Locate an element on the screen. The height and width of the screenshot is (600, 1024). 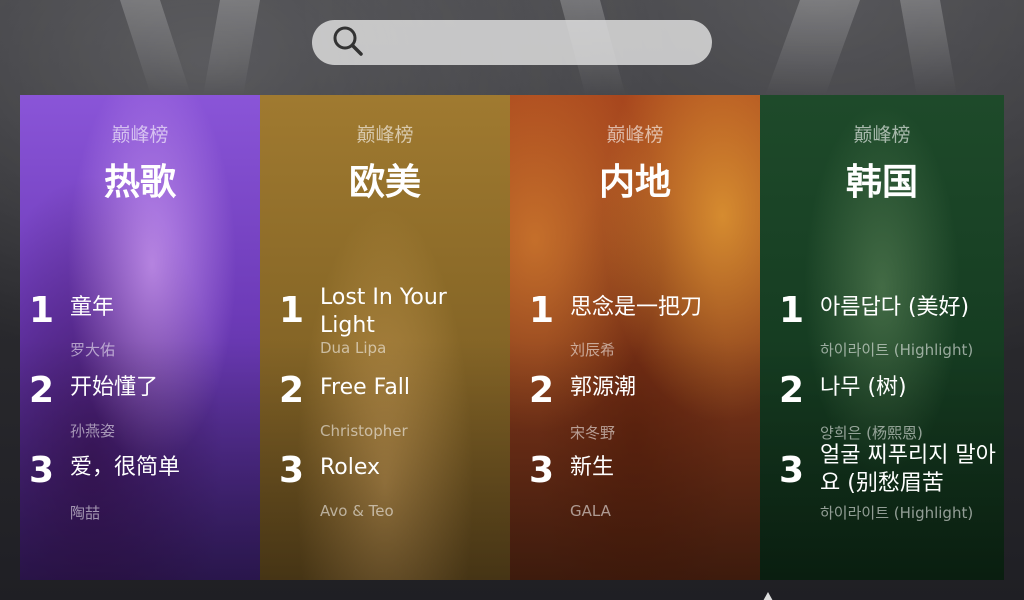
mouse-cursor is located at coordinates (768, 596).